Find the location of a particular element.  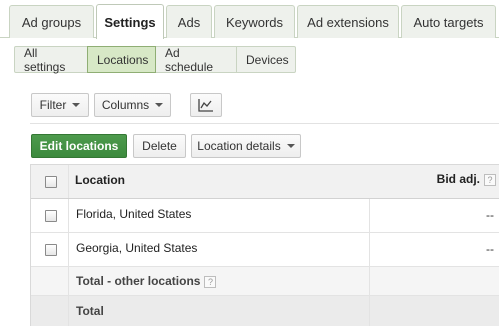

column-header-bid-adj: Bid adj.? is located at coordinates (466, 179).